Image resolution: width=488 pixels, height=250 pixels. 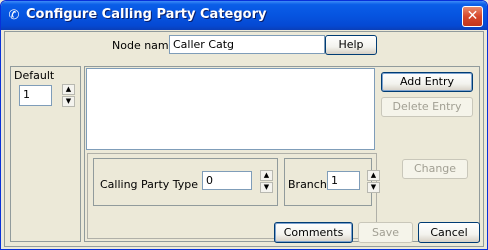 What do you see at coordinates (313, 232) in the screenshot?
I see `comments-button: Comments` at bounding box center [313, 232].